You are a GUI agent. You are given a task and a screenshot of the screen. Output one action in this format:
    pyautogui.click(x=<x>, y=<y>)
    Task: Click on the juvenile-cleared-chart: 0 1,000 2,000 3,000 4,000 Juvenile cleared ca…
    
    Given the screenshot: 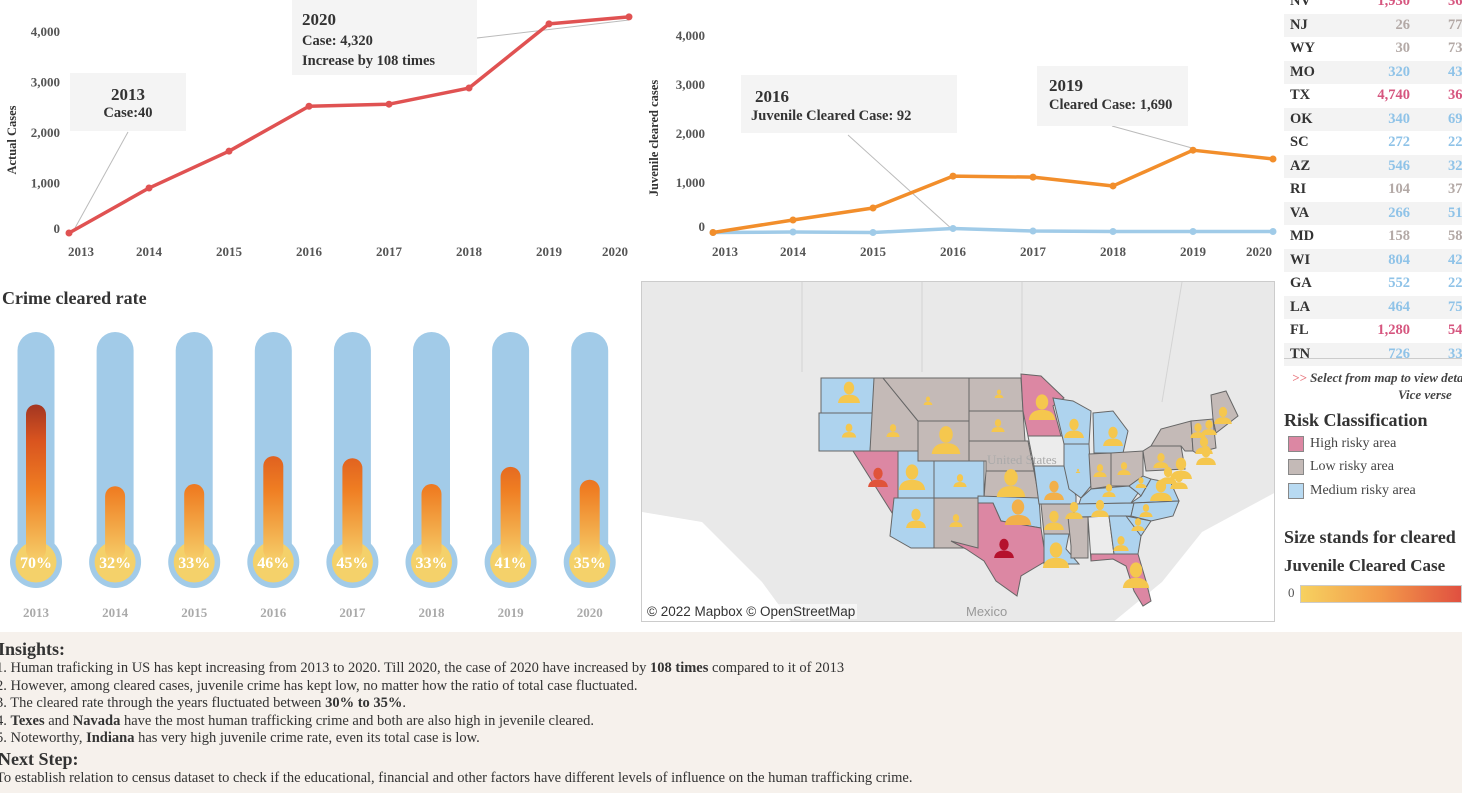 What is the action you would take?
    pyautogui.click(x=962, y=143)
    